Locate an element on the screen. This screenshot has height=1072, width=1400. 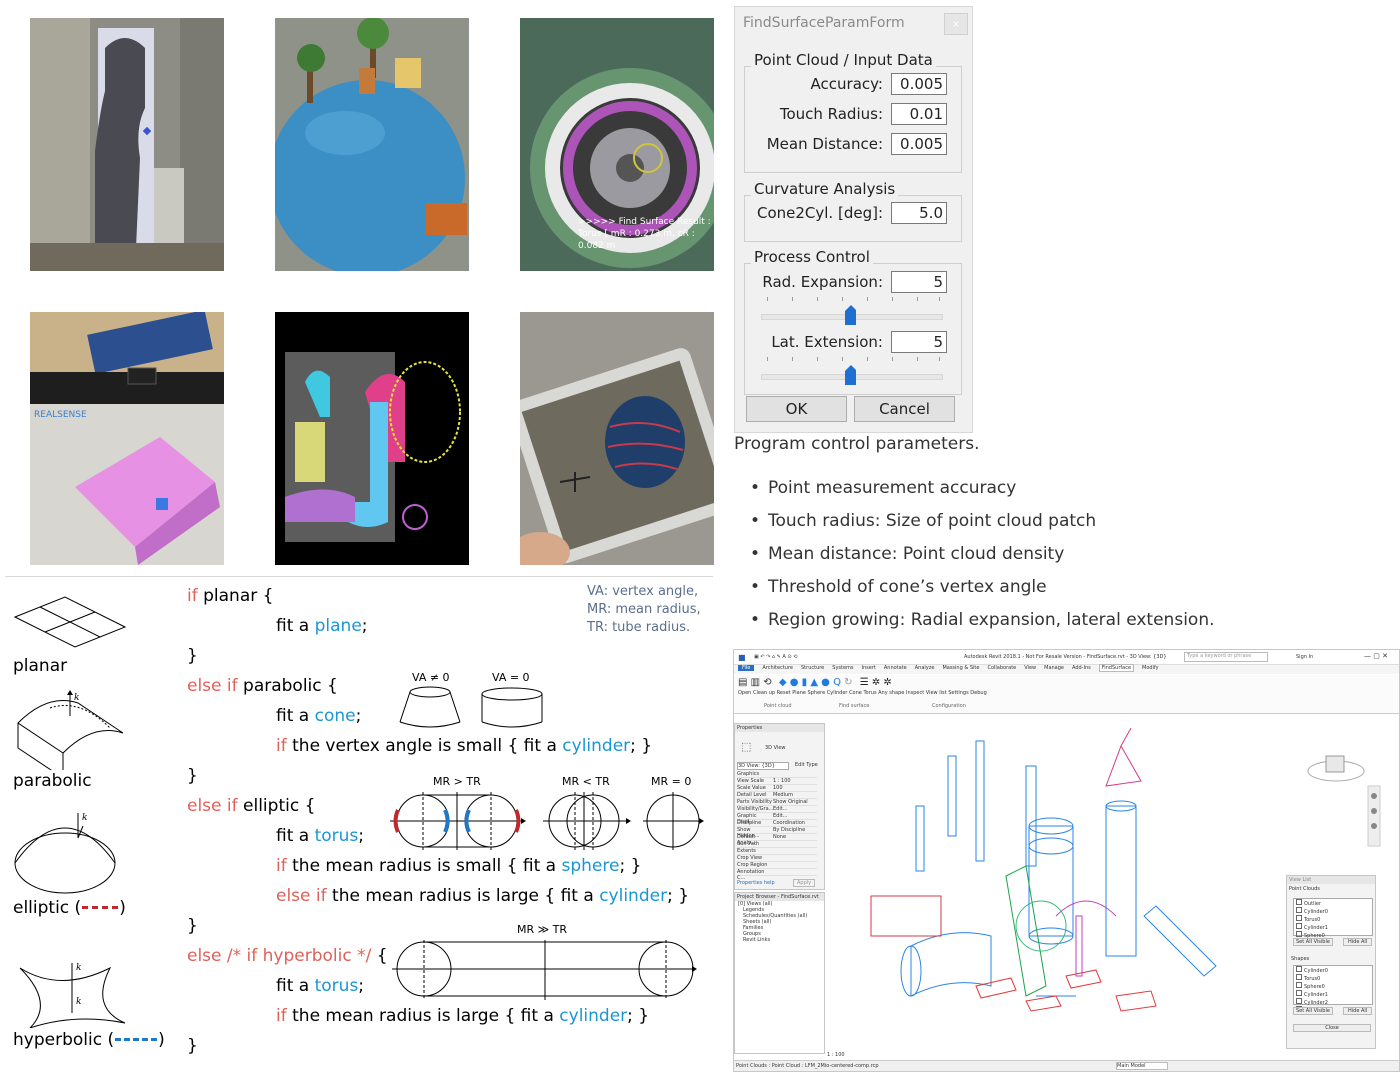
tile-balloon-sphere is located at coordinates (372, 144).